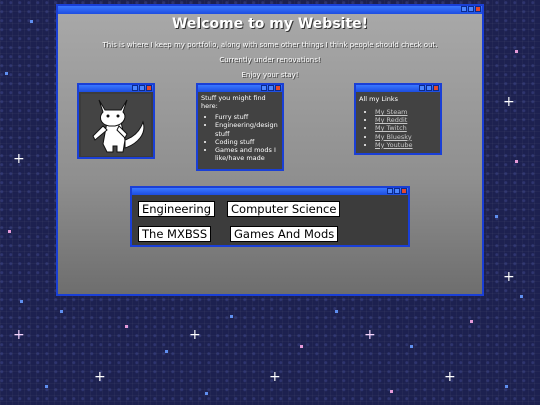 Image resolution: width=540 pixels, height=405 pixels. What do you see at coordinates (394, 145) in the screenshot?
I see `youtube-link: My Youtube` at bounding box center [394, 145].